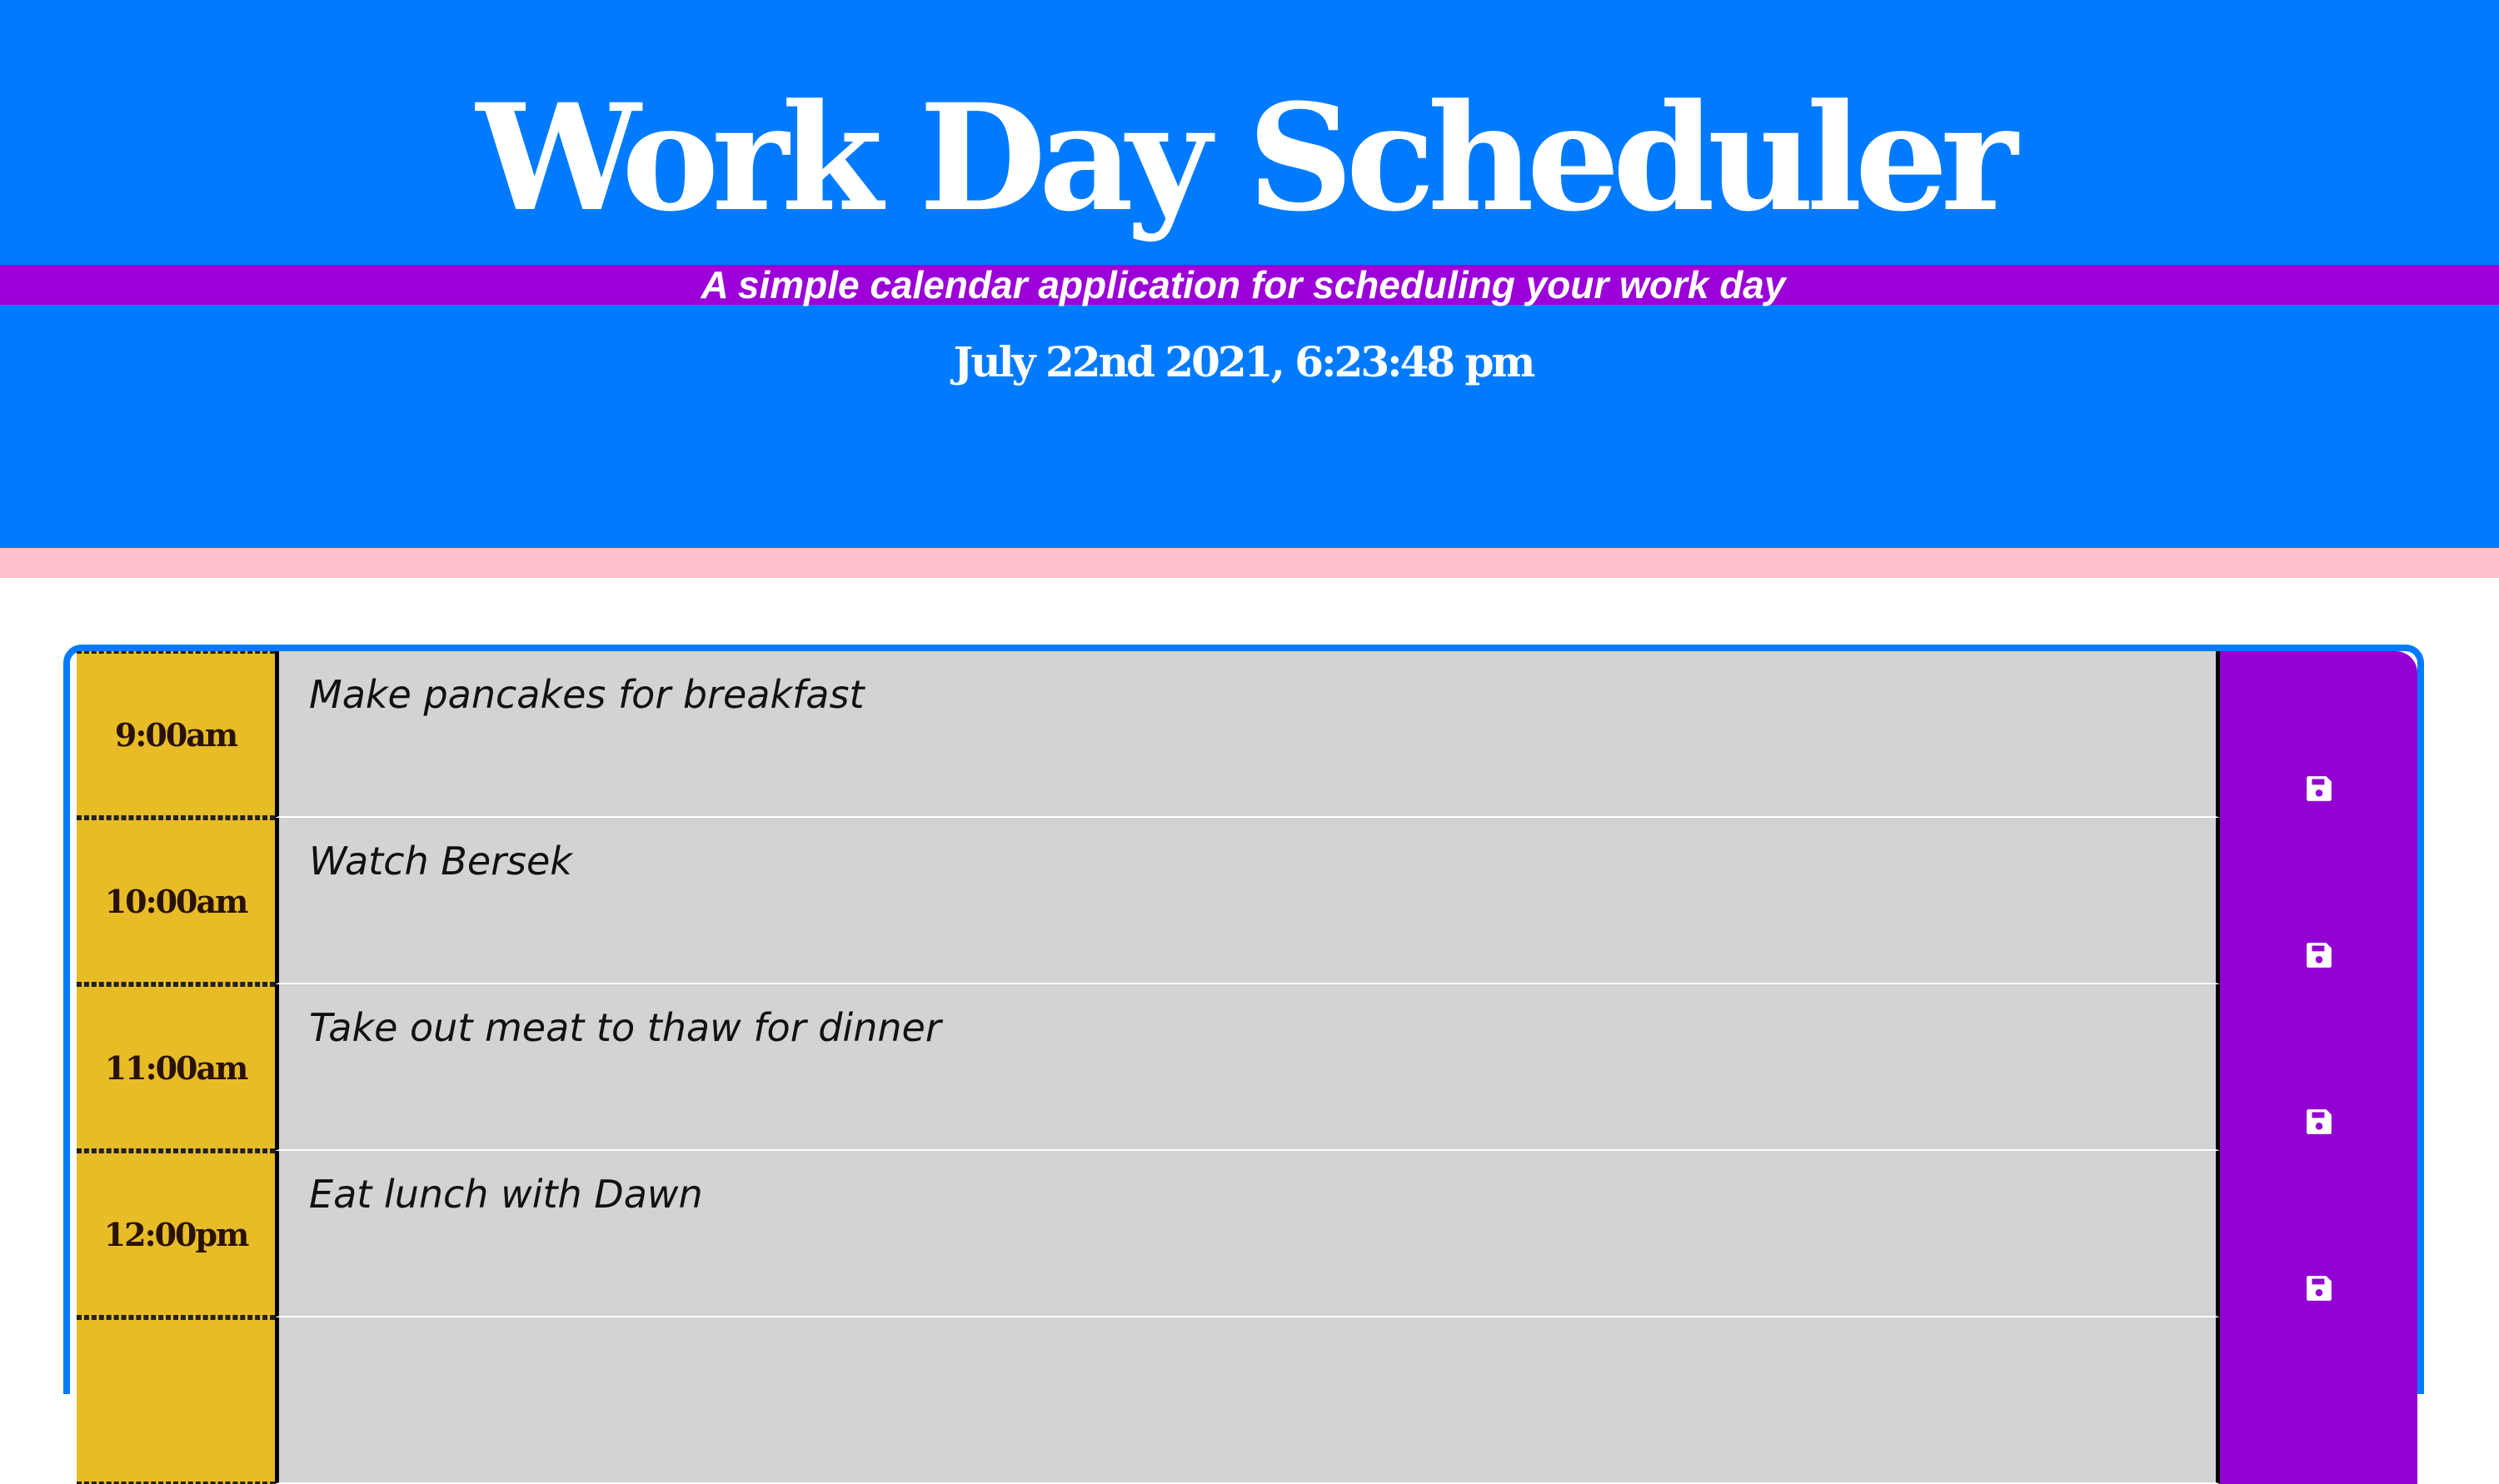  I want to click on description-textarea: Eat lunch with Dawn, so click(1247, 1234).